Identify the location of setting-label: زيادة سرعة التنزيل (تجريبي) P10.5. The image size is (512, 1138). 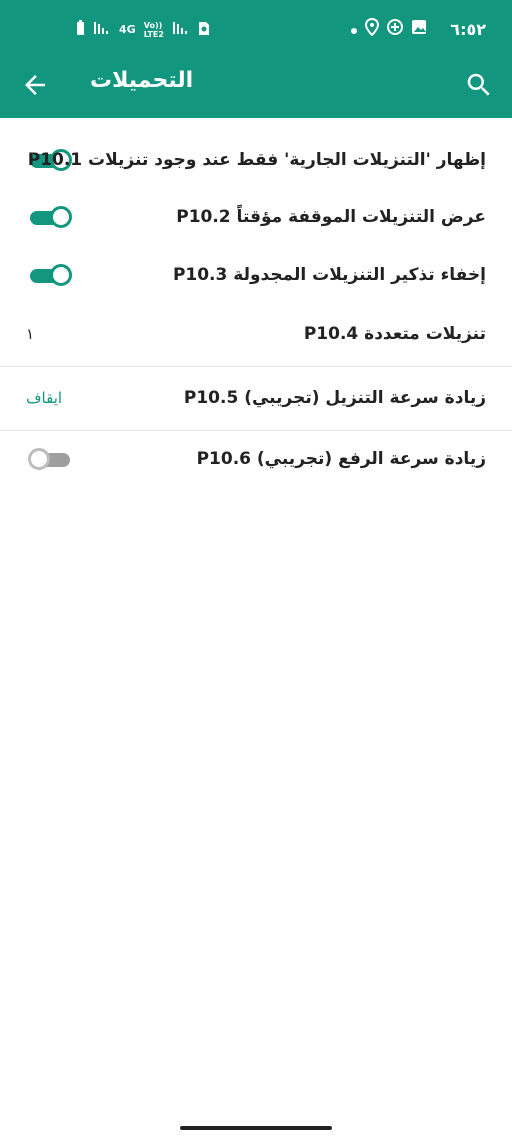
(334, 398).